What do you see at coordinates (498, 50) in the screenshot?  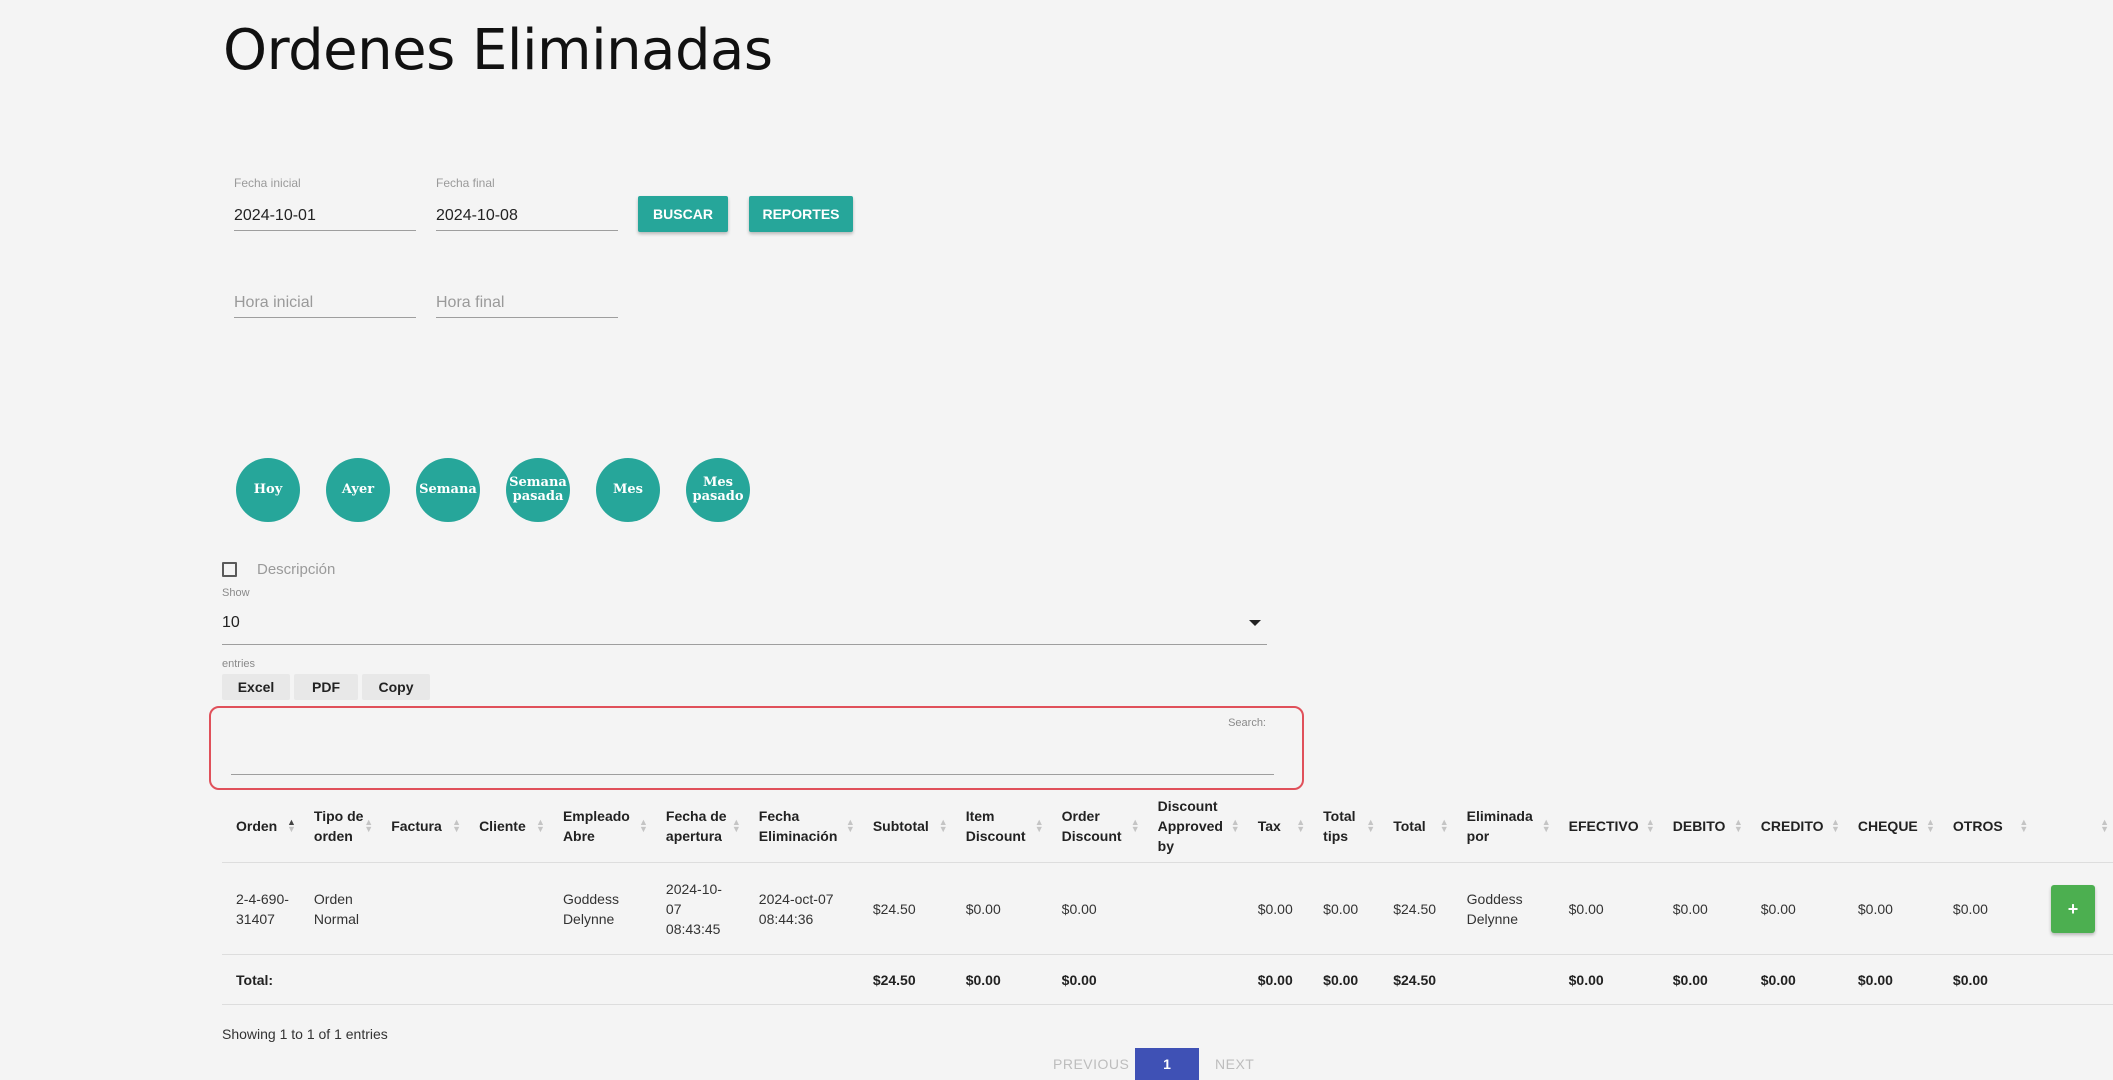 I see `page-title: Ordenes Eliminadas` at bounding box center [498, 50].